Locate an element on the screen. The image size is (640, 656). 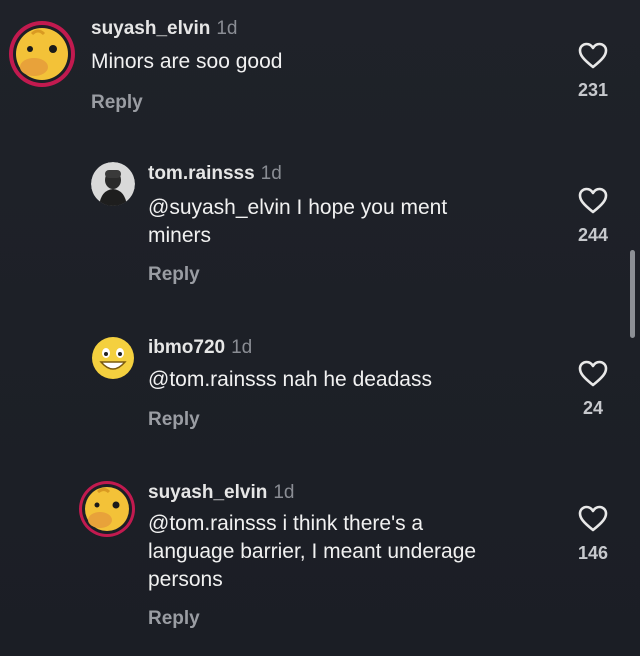
comment-text-line: language barrier, I meant underage is located at coordinates (312, 551).